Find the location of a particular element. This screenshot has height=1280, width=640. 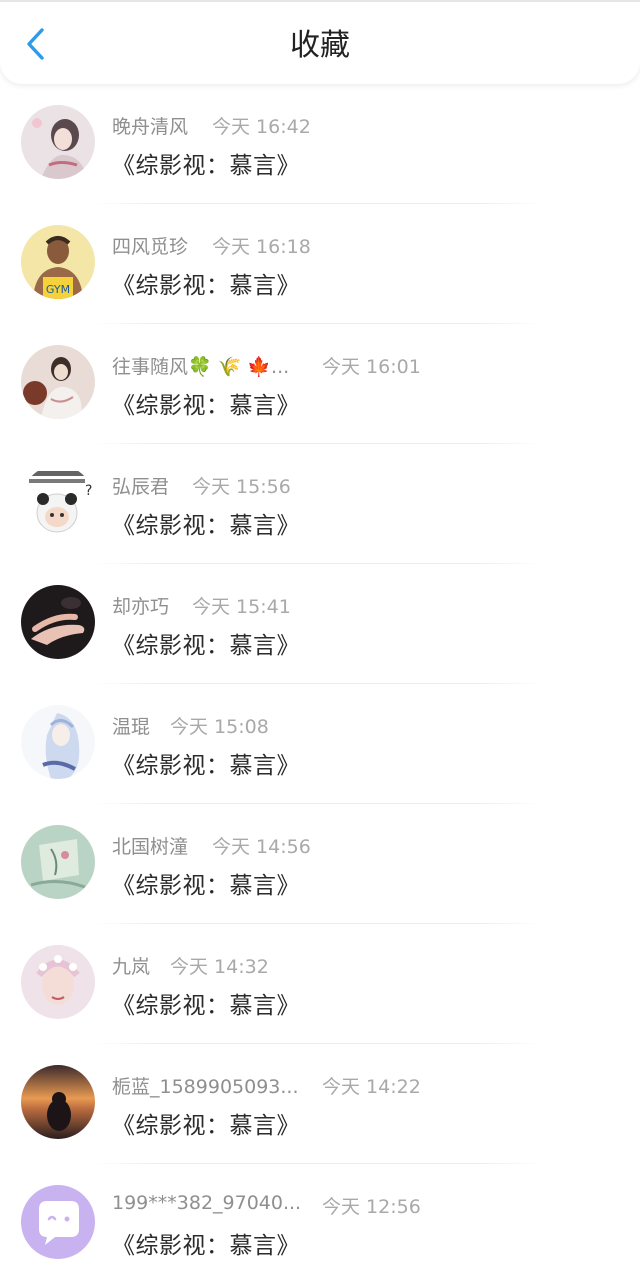

username: 温琨 is located at coordinates (131, 725).